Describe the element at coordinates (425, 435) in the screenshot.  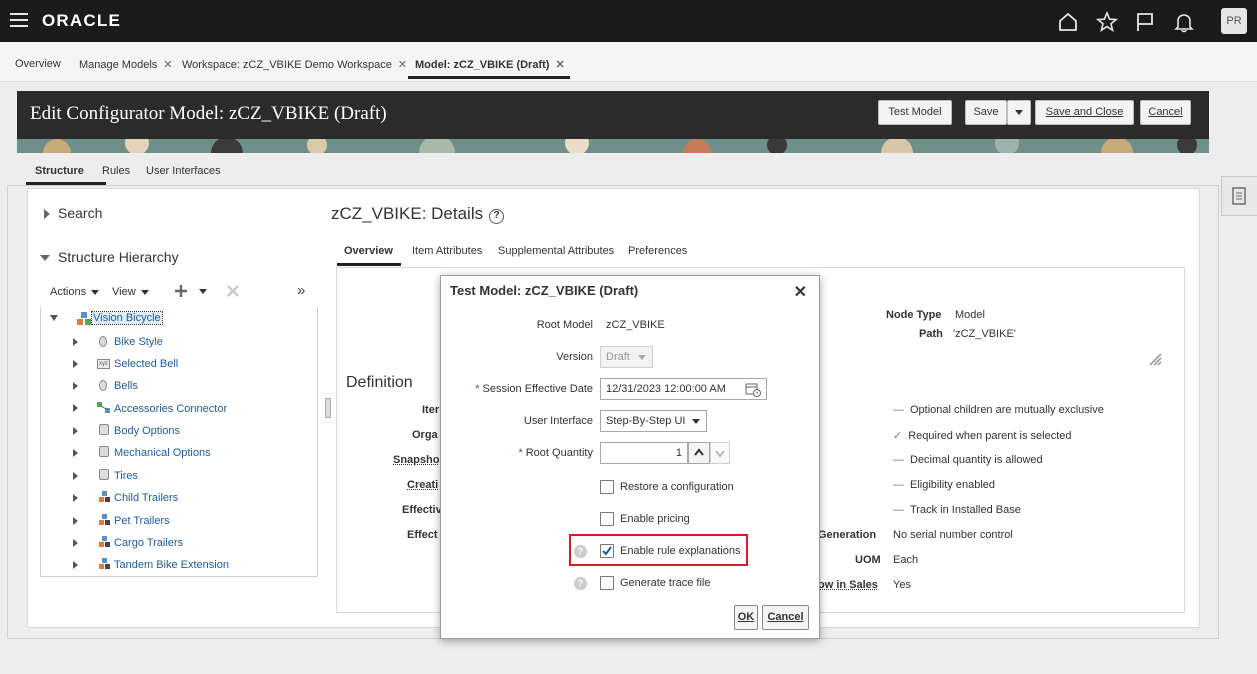
I see `field-label: Orga` at that location.